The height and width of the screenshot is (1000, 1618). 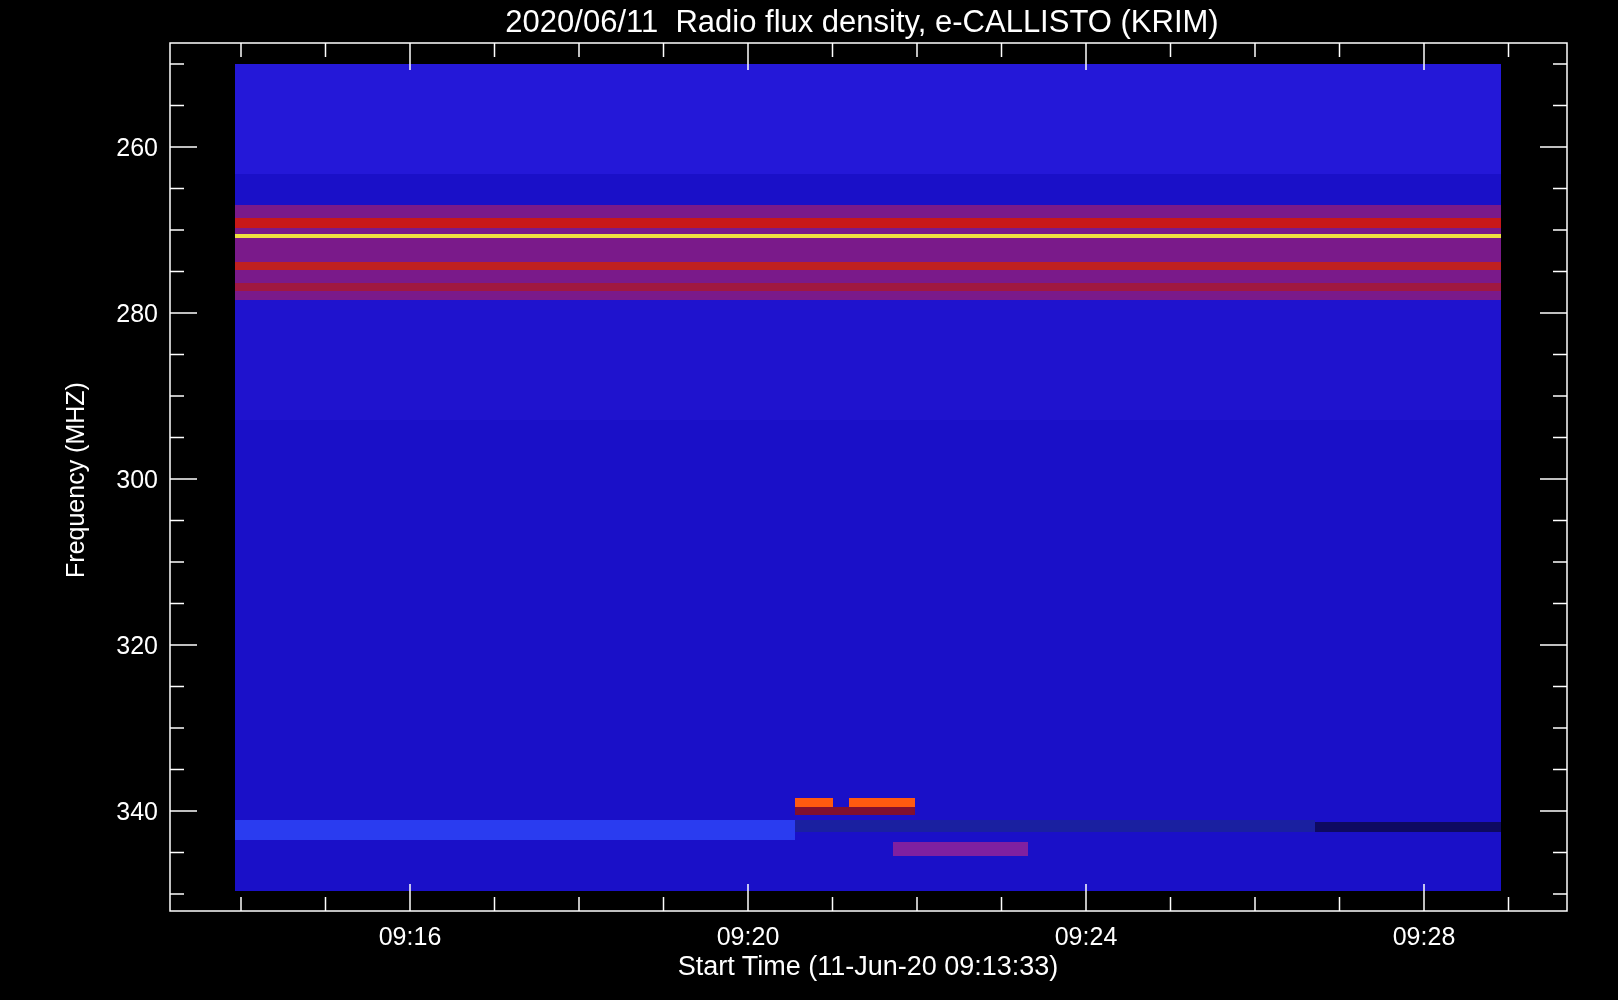 I want to click on x-tick-label: 09:20, so click(x=748, y=936).